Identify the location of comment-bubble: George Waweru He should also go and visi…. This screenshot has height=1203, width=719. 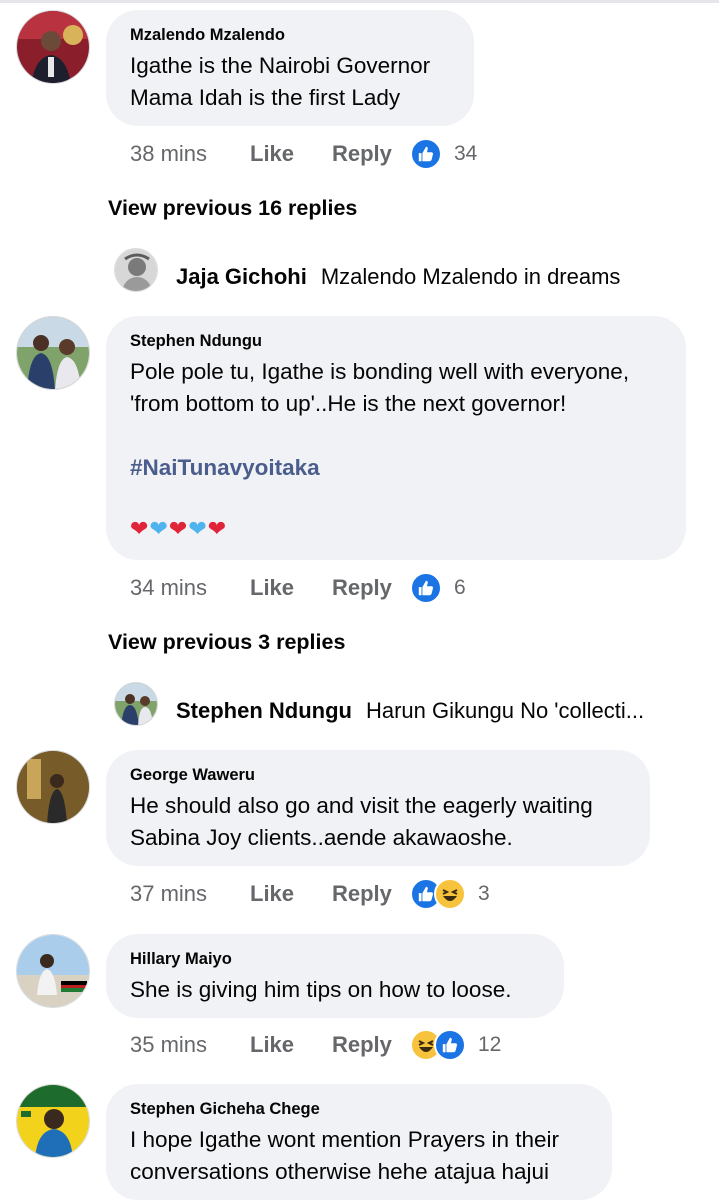
(378, 808).